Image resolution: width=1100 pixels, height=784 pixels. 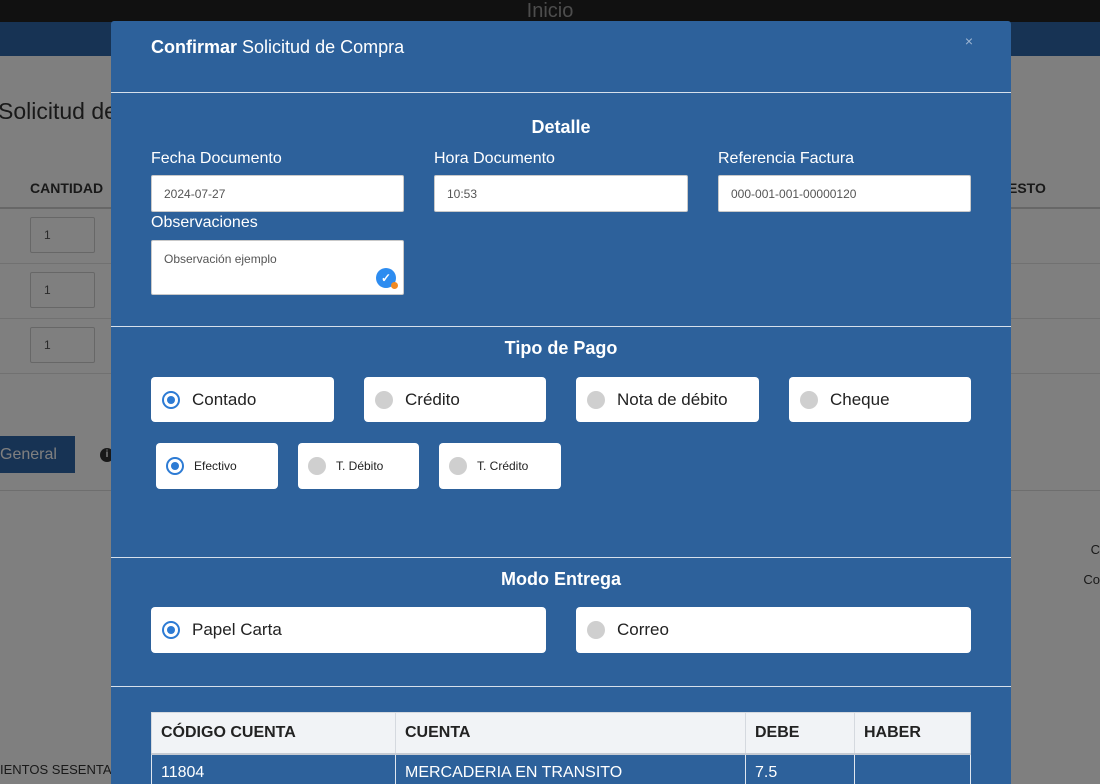 I want to click on payment-option-nota-debito: Nota de débito, so click(x=667, y=399).